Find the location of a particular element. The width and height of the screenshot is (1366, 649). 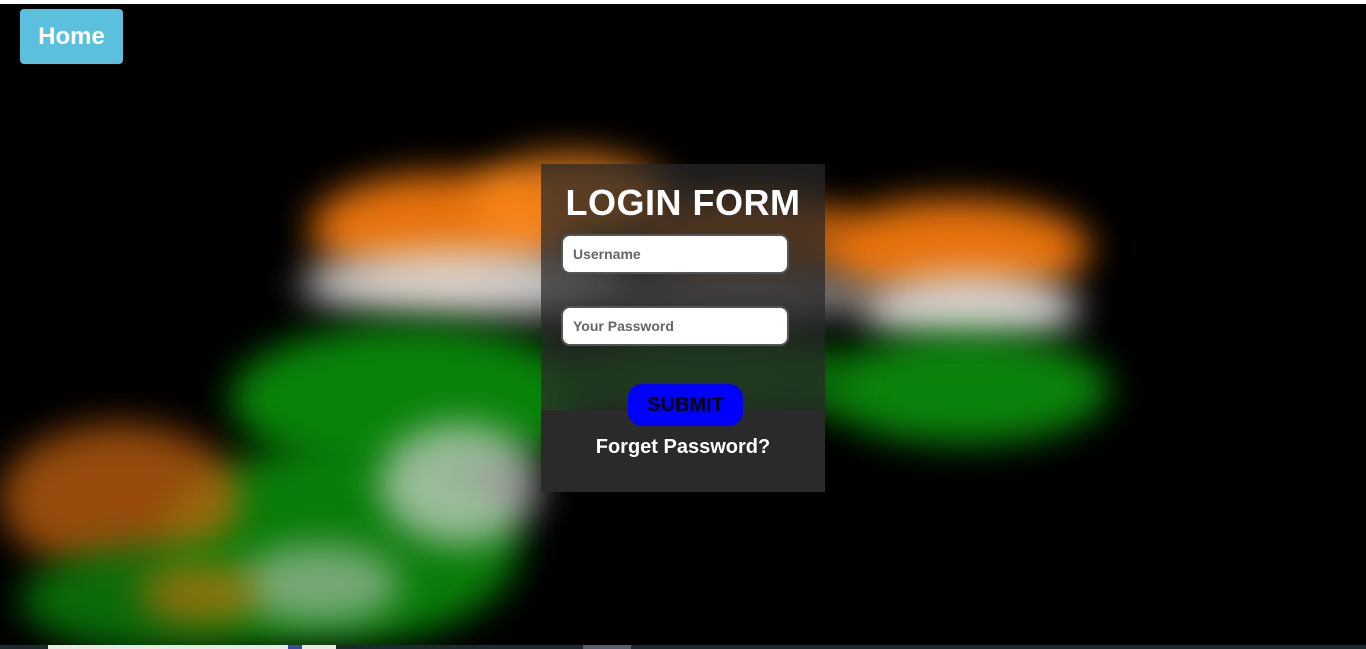

login-form-title: LOGIN FORM is located at coordinates (683, 202).